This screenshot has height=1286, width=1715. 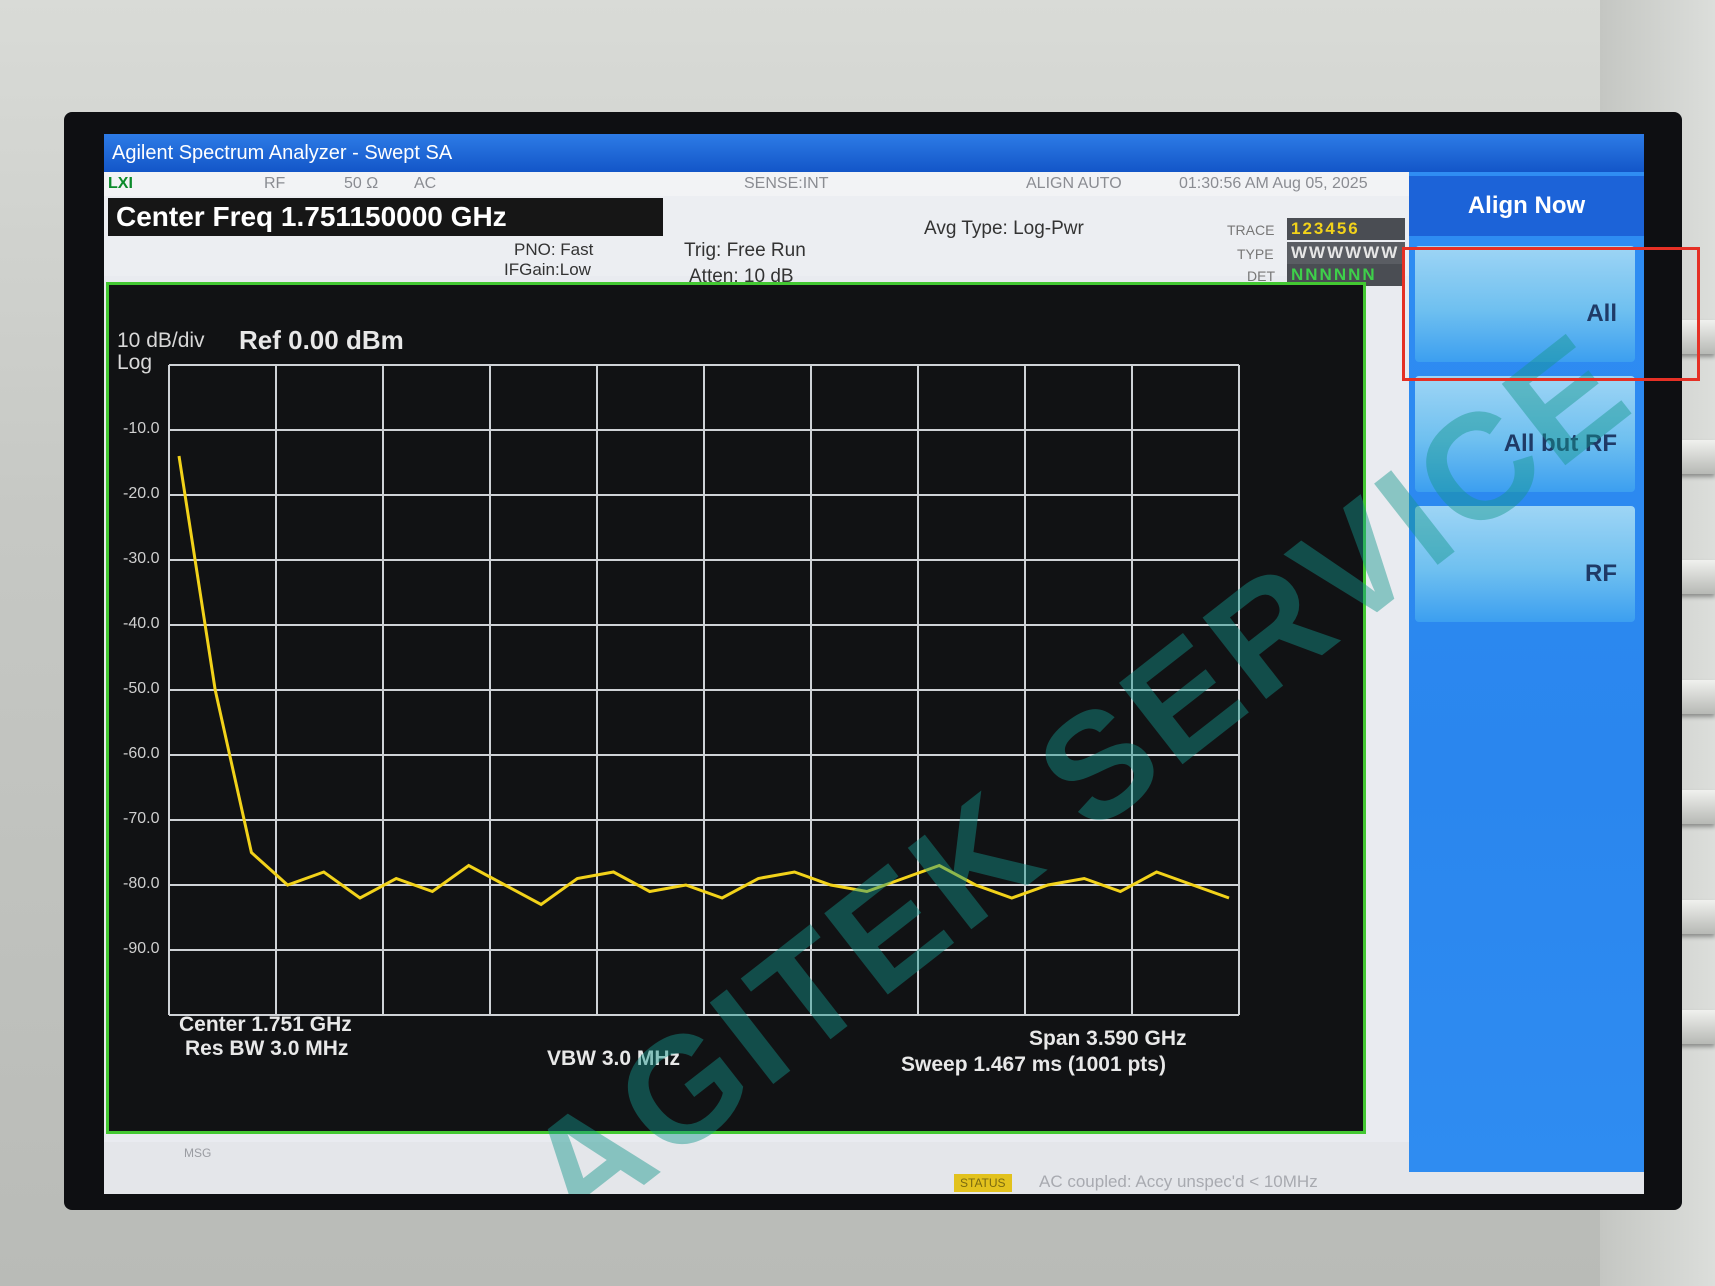 I want to click on type-label: TYPE, so click(x=1255, y=254).